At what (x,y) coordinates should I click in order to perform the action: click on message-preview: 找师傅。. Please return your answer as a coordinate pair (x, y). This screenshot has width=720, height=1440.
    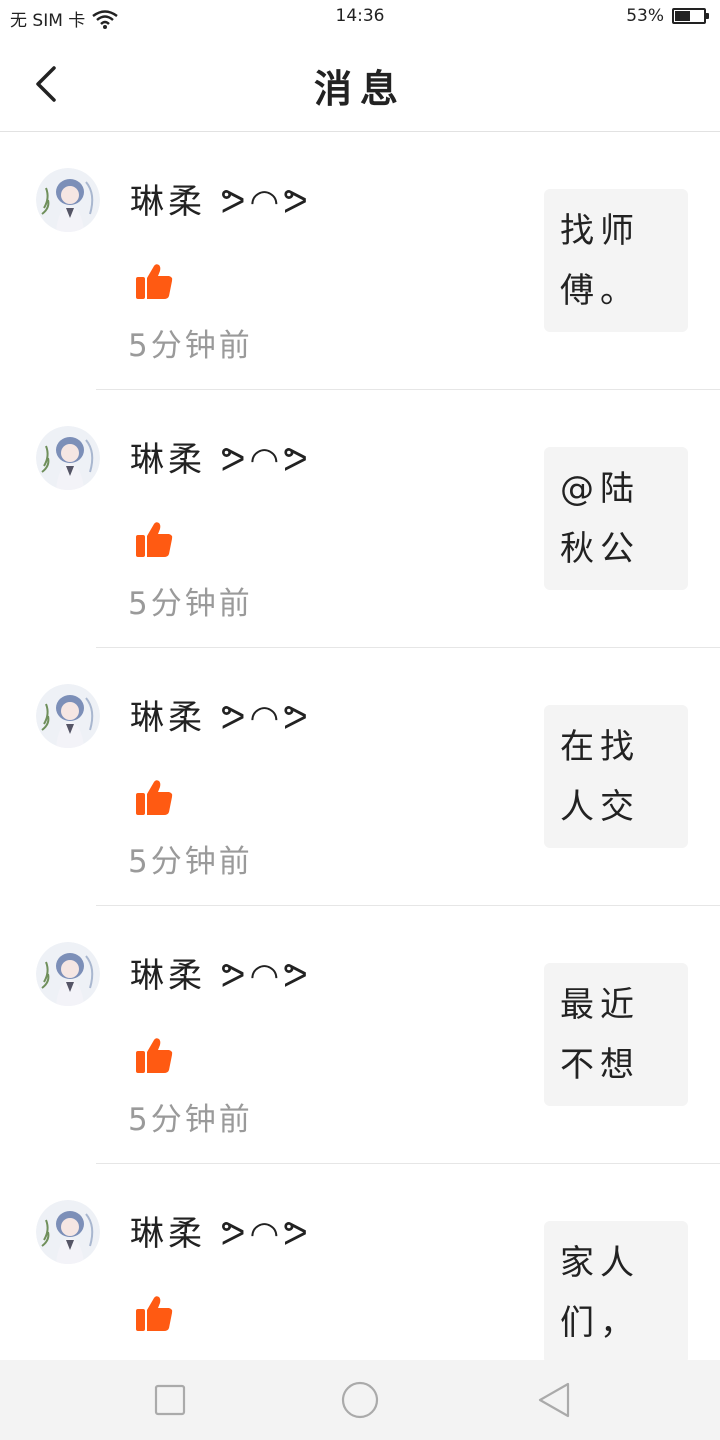
    Looking at the image, I should click on (616, 260).